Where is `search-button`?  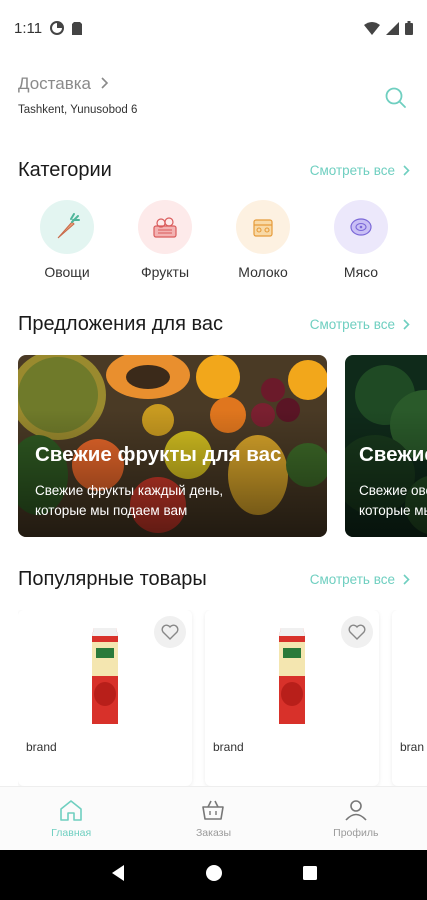 search-button is located at coordinates (397, 99).